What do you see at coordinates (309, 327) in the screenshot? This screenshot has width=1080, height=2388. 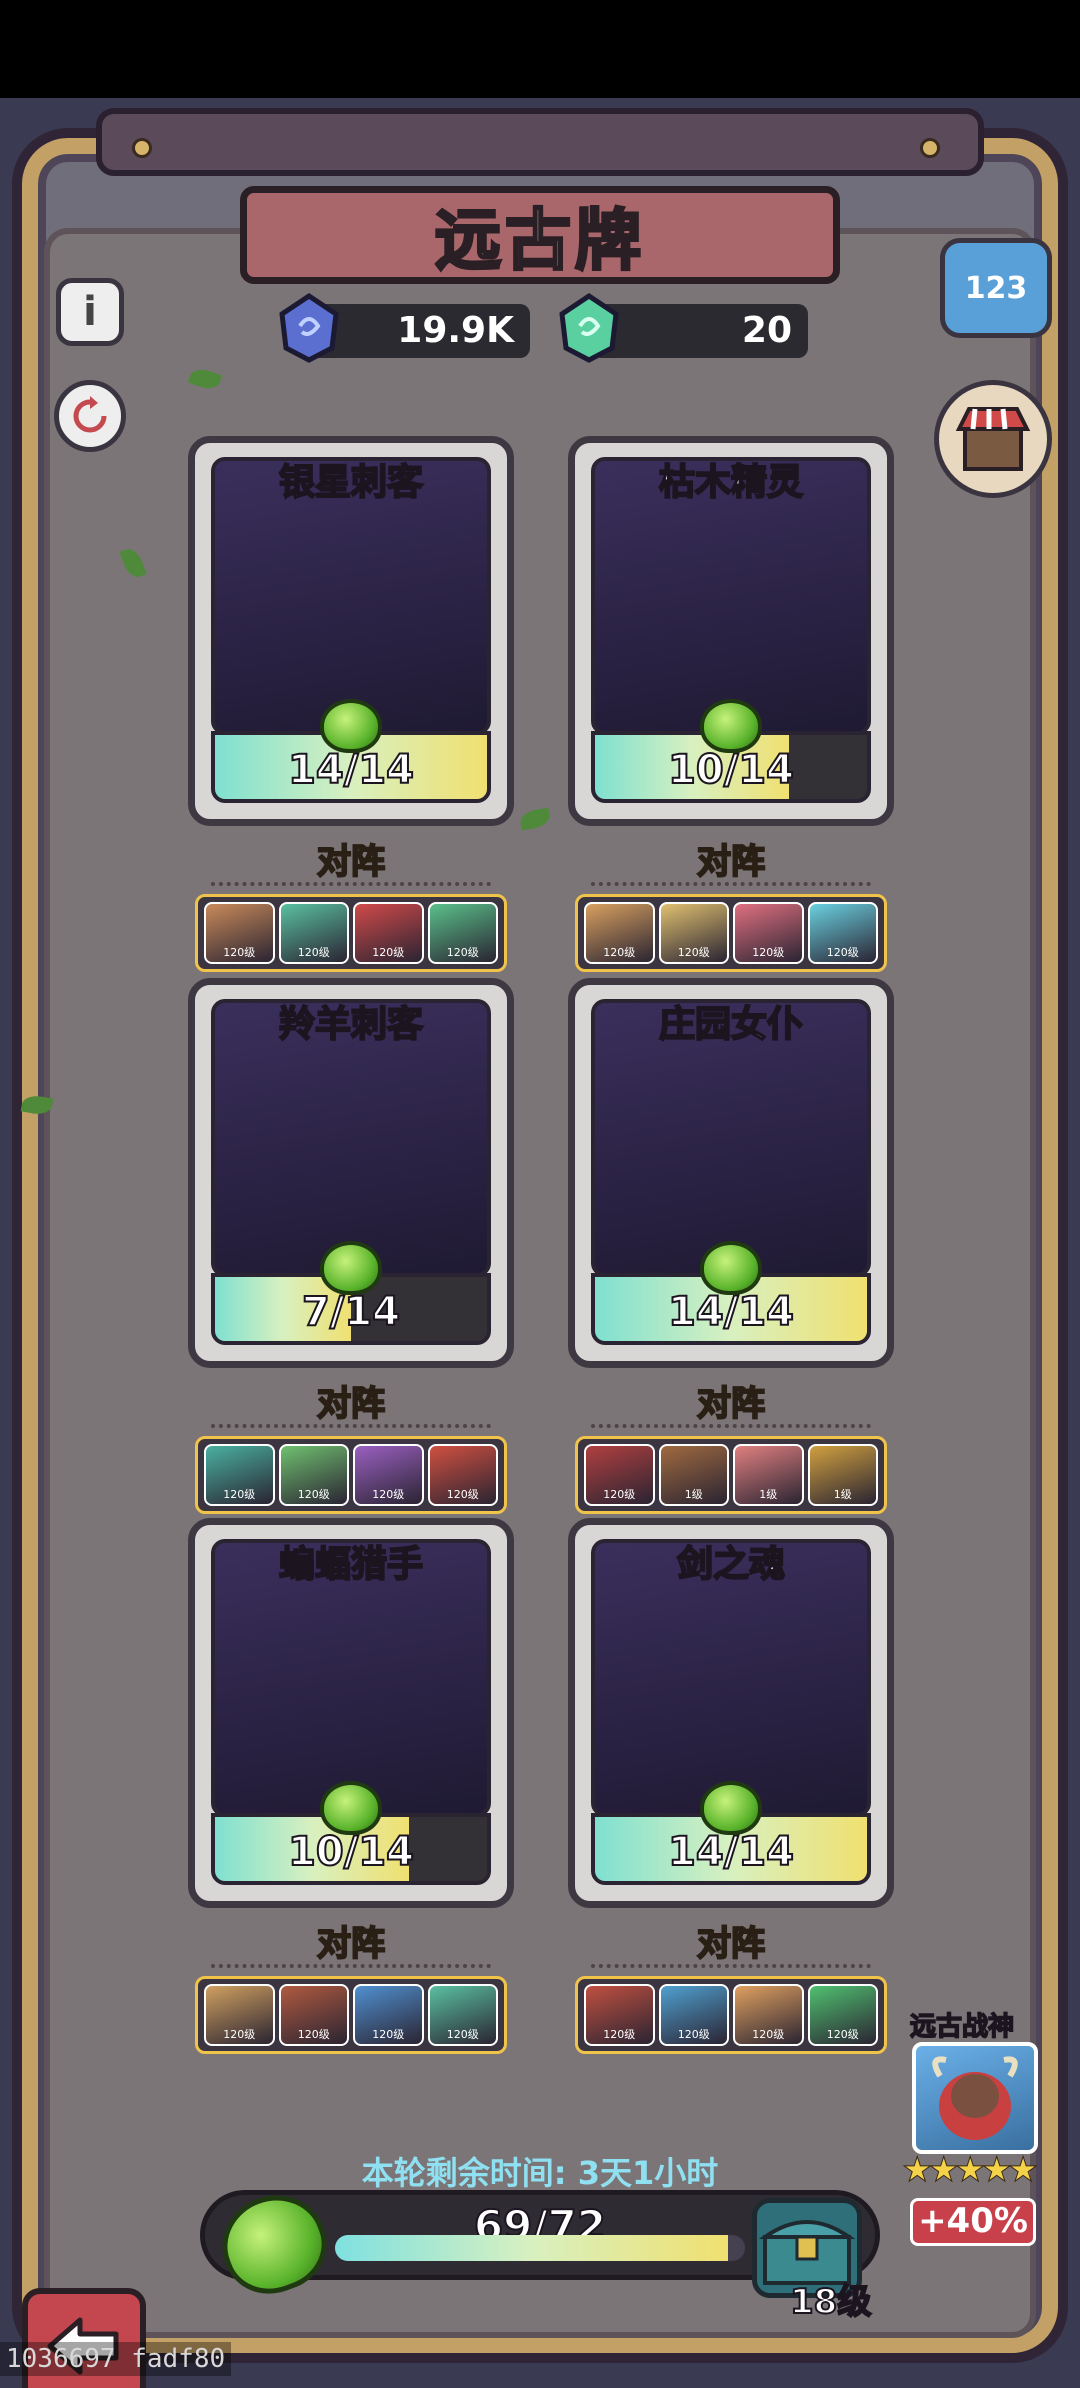 I see `blue-crystal-icon` at bounding box center [309, 327].